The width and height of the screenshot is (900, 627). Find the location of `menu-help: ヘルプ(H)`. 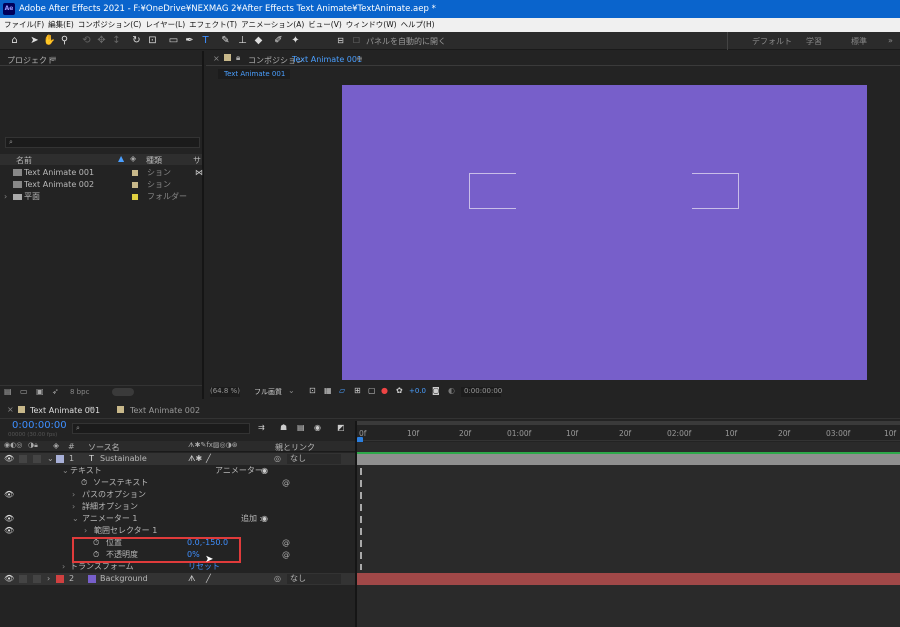

menu-help: ヘルプ(H) is located at coordinates (418, 25).